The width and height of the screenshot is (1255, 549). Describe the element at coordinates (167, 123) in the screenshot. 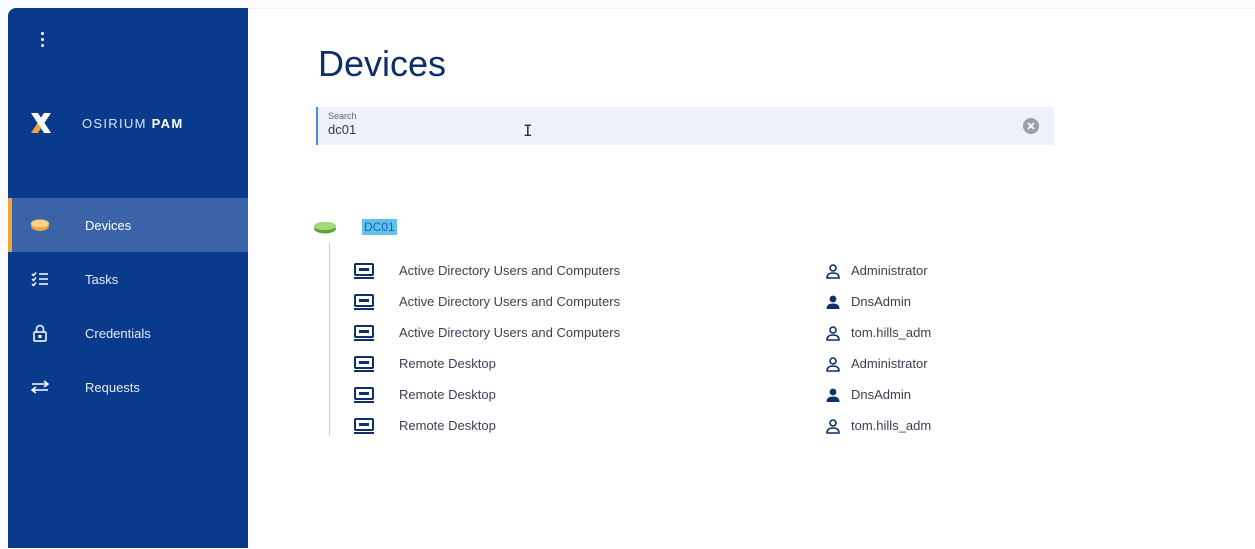

I see `brand-name-bold: PAM` at that location.